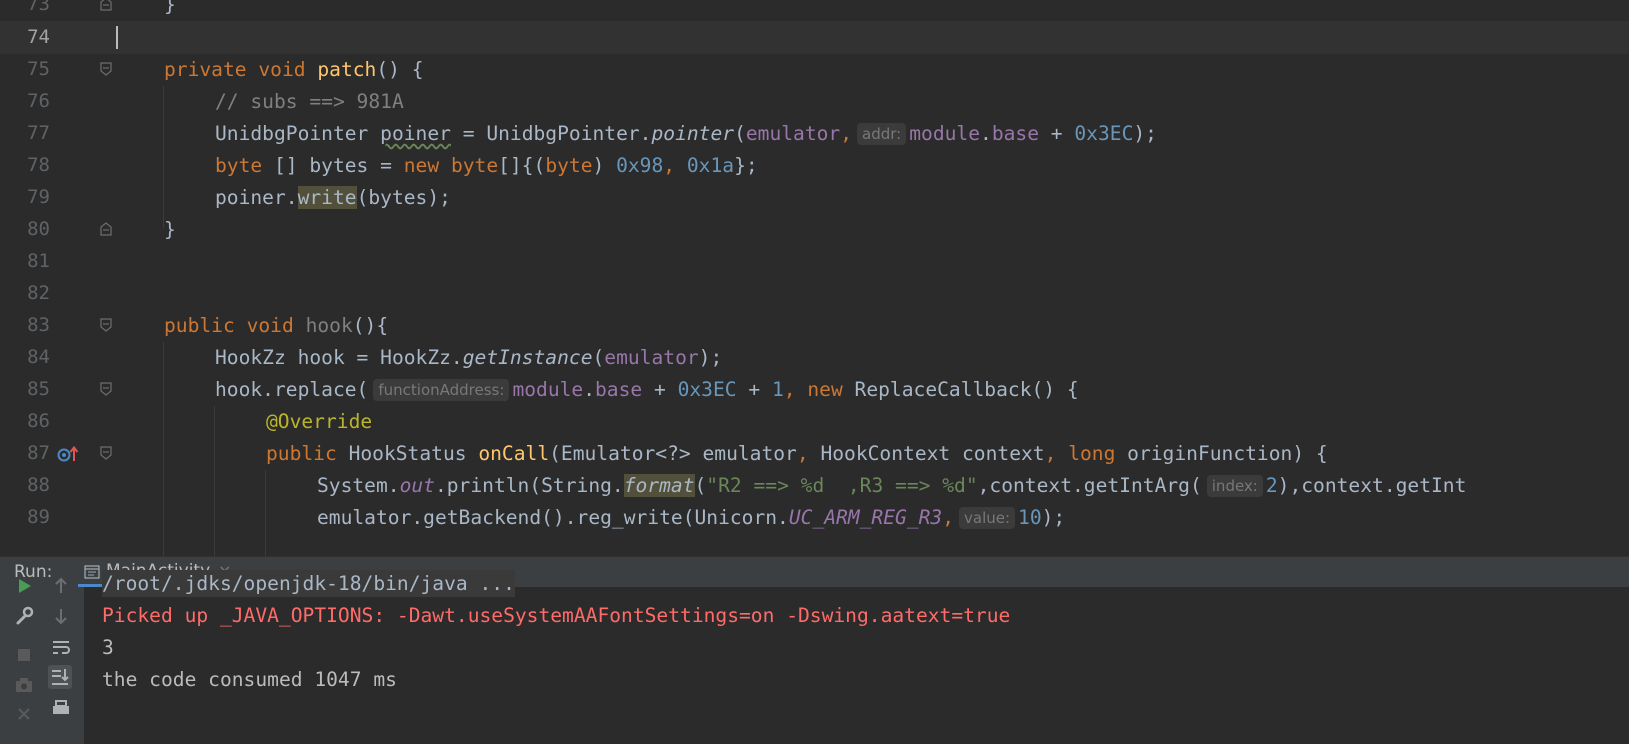 The width and height of the screenshot is (1629, 744). I want to click on code-line: 81, so click(814, 261).